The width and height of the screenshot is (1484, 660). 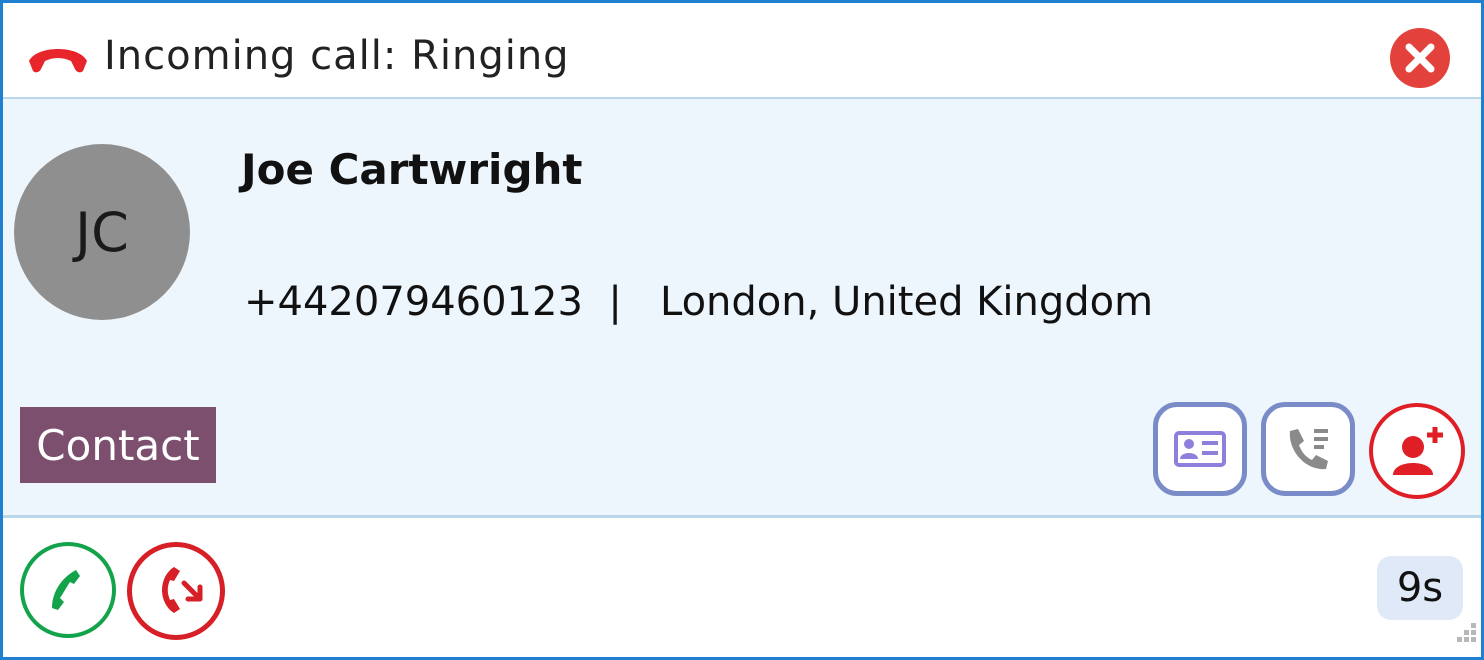 I want to click on close-icon, so click(x=1420, y=58).